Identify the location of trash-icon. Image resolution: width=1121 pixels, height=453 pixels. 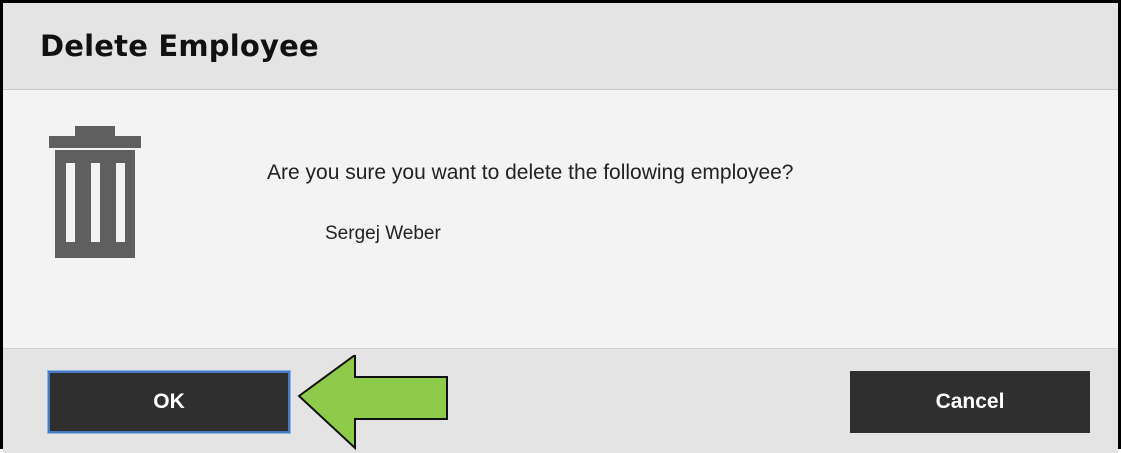
(95, 192).